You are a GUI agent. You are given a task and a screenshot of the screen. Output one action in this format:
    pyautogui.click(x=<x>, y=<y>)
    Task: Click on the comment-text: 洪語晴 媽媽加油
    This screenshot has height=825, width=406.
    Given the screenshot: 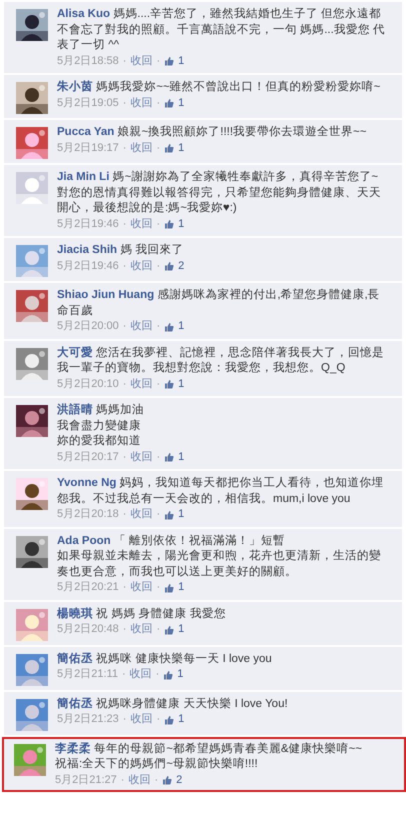 What is the action you would take?
    pyautogui.click(x=101, y=410)
    